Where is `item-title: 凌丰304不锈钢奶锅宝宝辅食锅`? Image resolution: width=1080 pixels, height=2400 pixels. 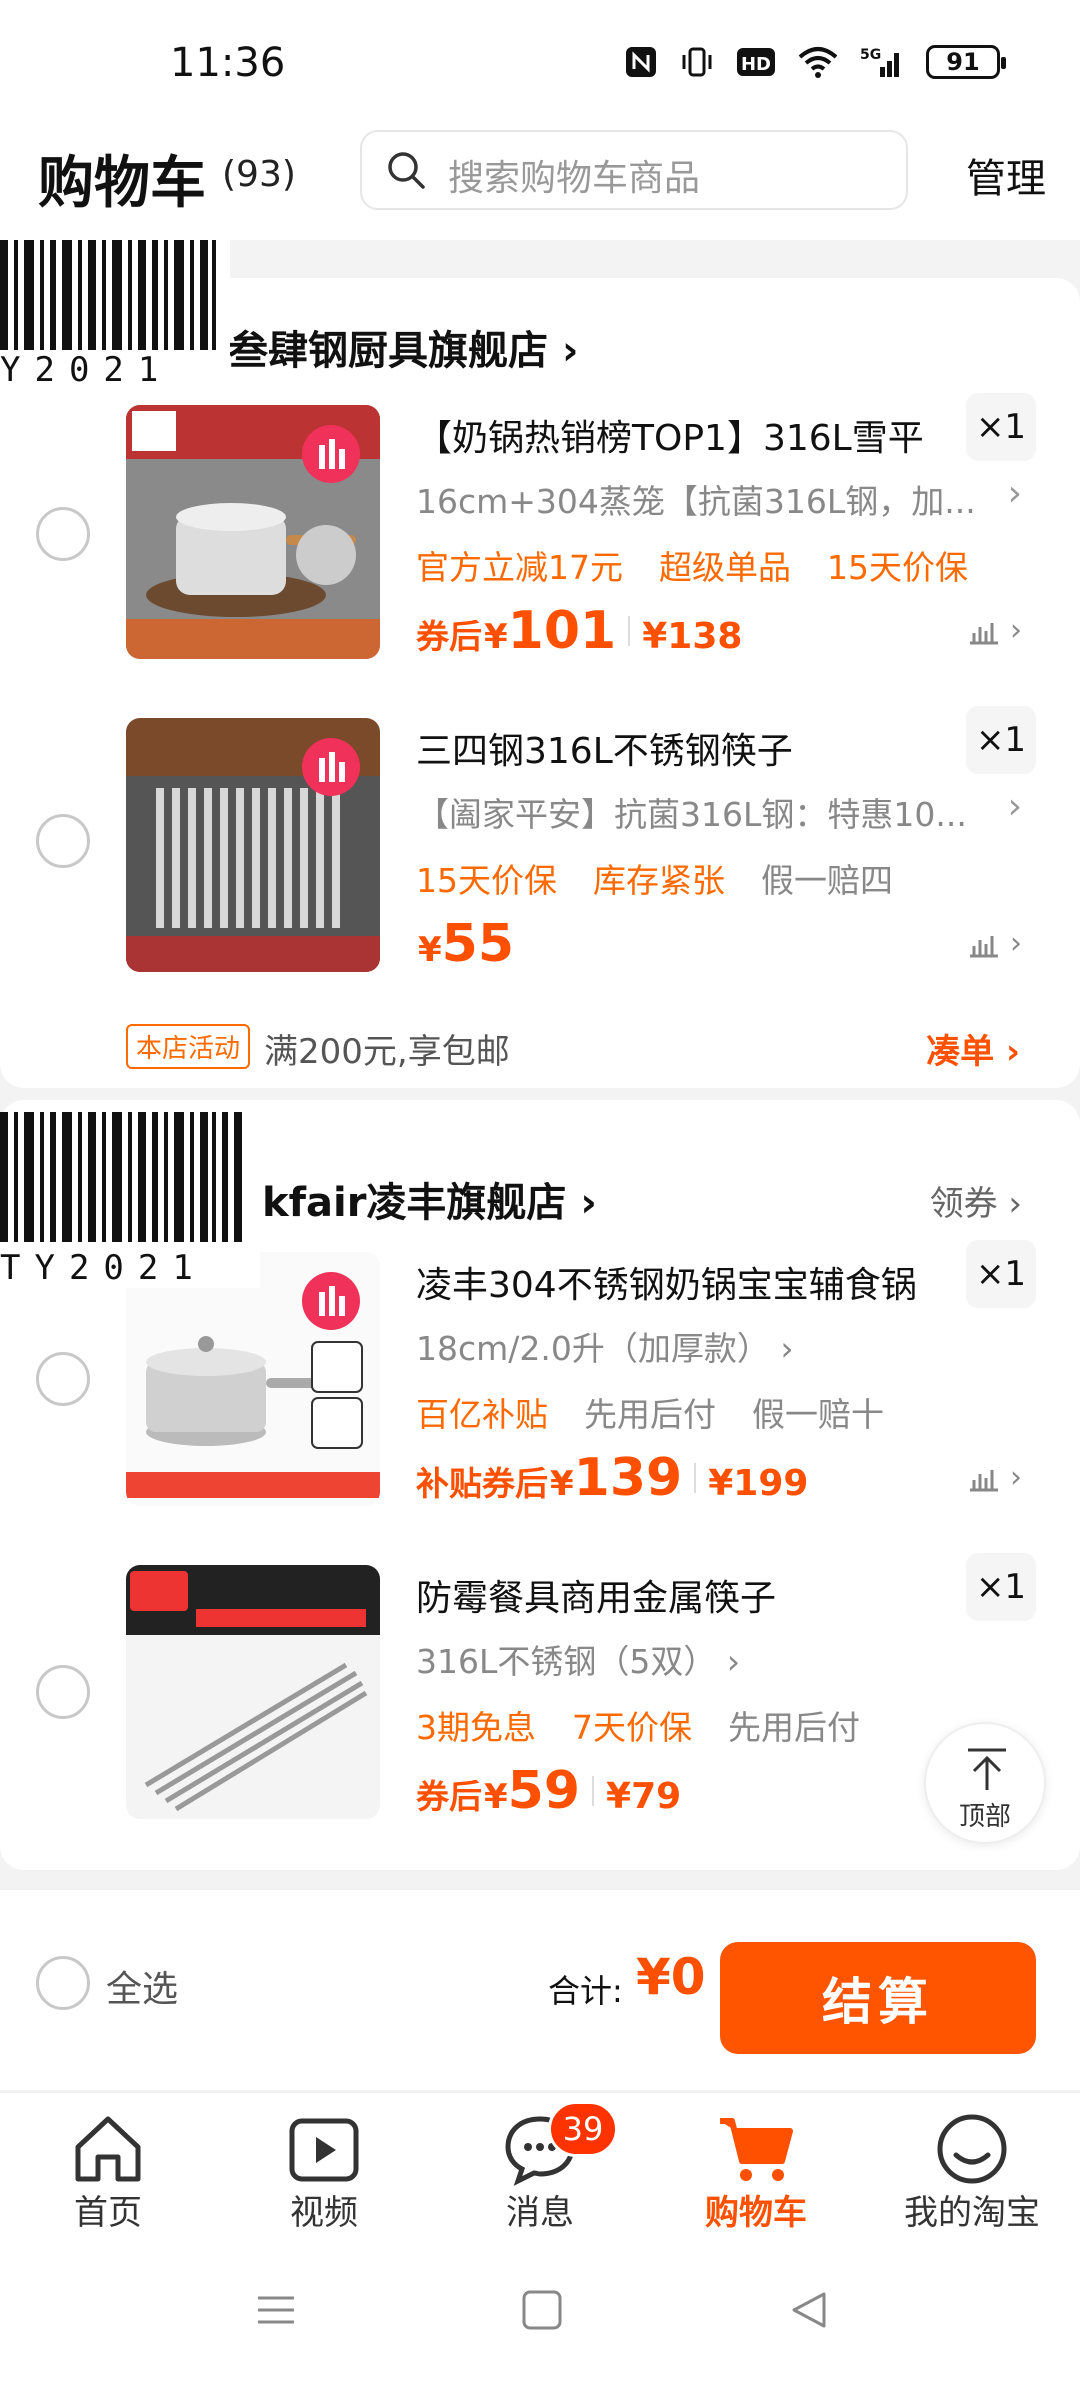
item-title: 凌丰304不锈钢奶锅宝宝辅食锅 is located at coordinates (676, 1282).